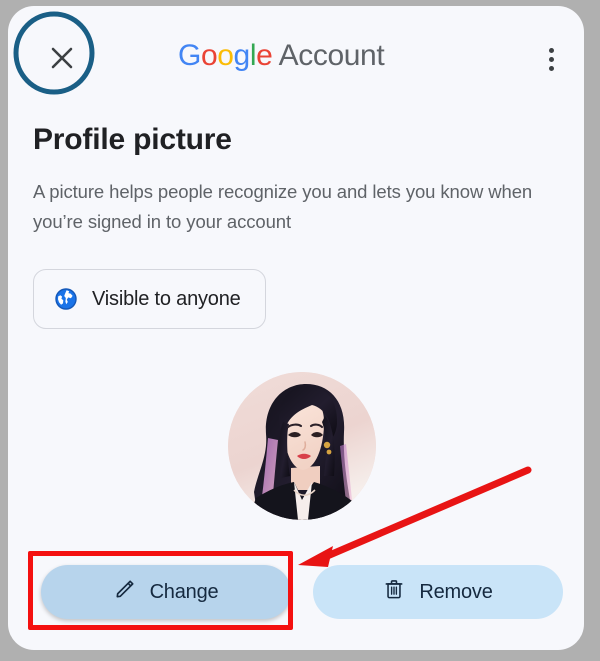 The width and height of the screenshot is (600, 661). I want to click on logo-letter-o1: o, so click(209, 55).